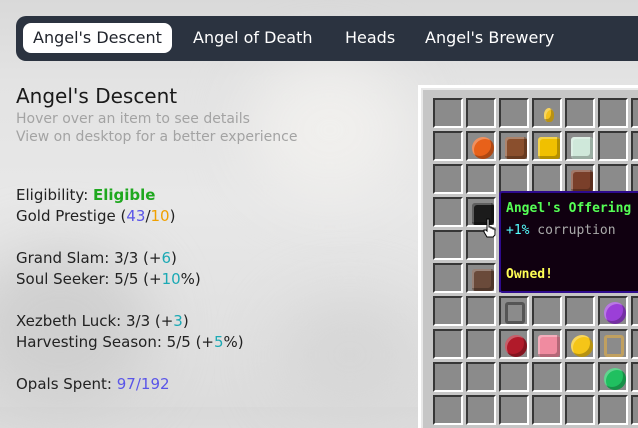 This screenshot has height=428, width=638. I want to click on grand-slam-line: Grand Slam: 3/3 (+6), so click(96, 258).